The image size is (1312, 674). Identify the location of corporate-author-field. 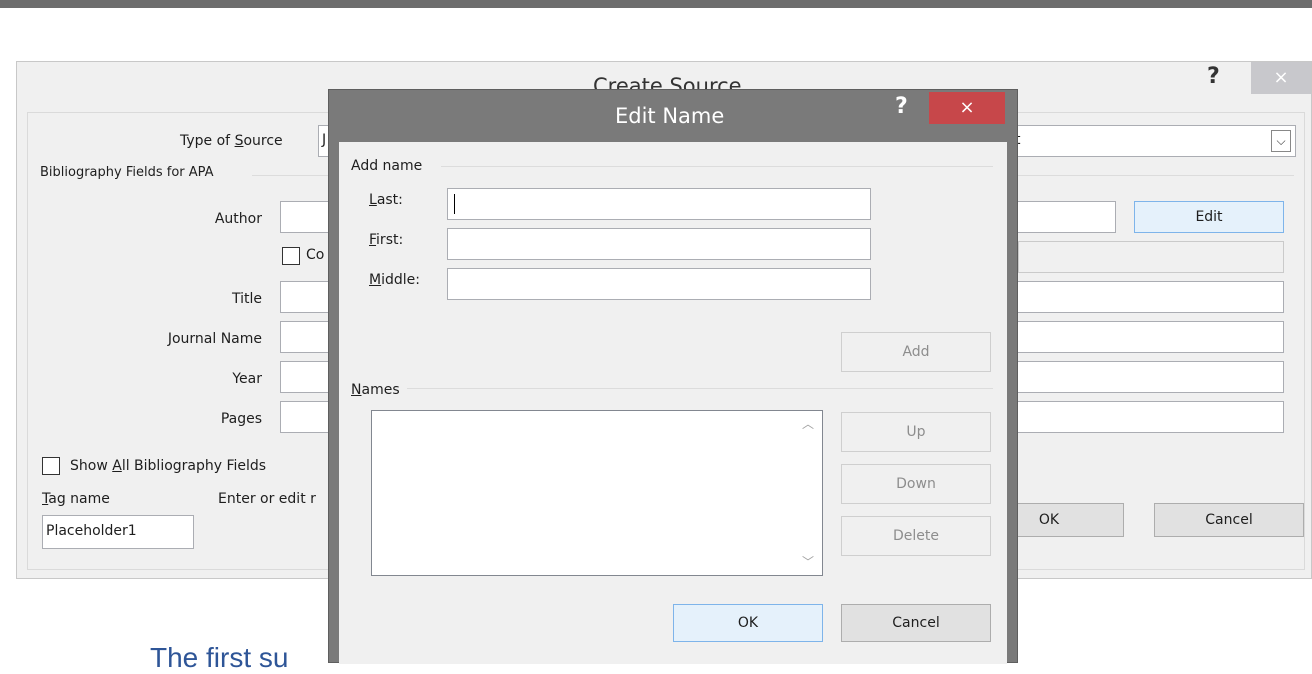
(1151, 257).